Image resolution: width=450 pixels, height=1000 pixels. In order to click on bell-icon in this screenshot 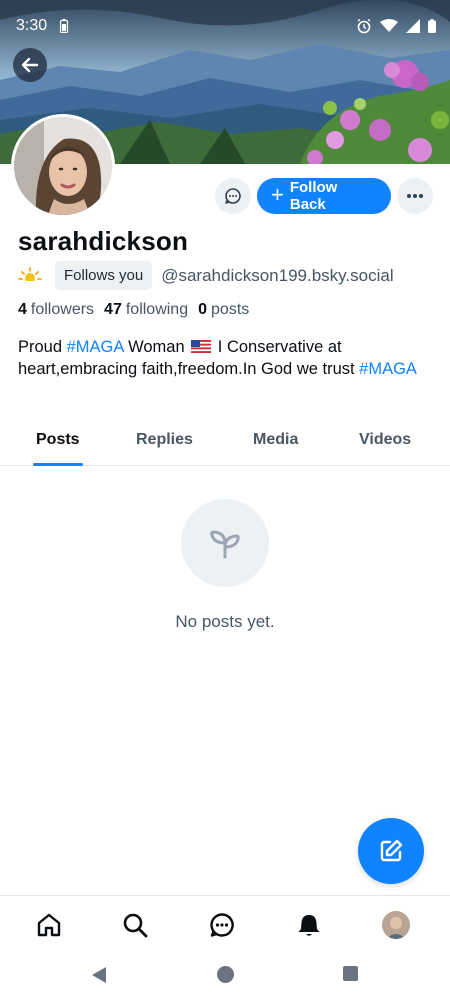, I will do `click(309, 925)`.